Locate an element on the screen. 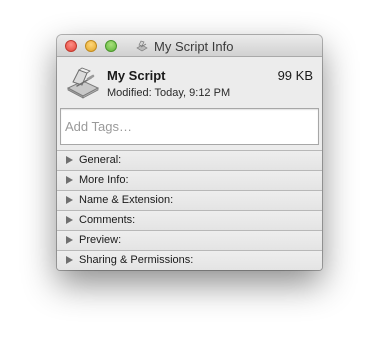 This screenshot has width=379, height=350. window-title-group: My Script Info is located at coordinates (184, 46).